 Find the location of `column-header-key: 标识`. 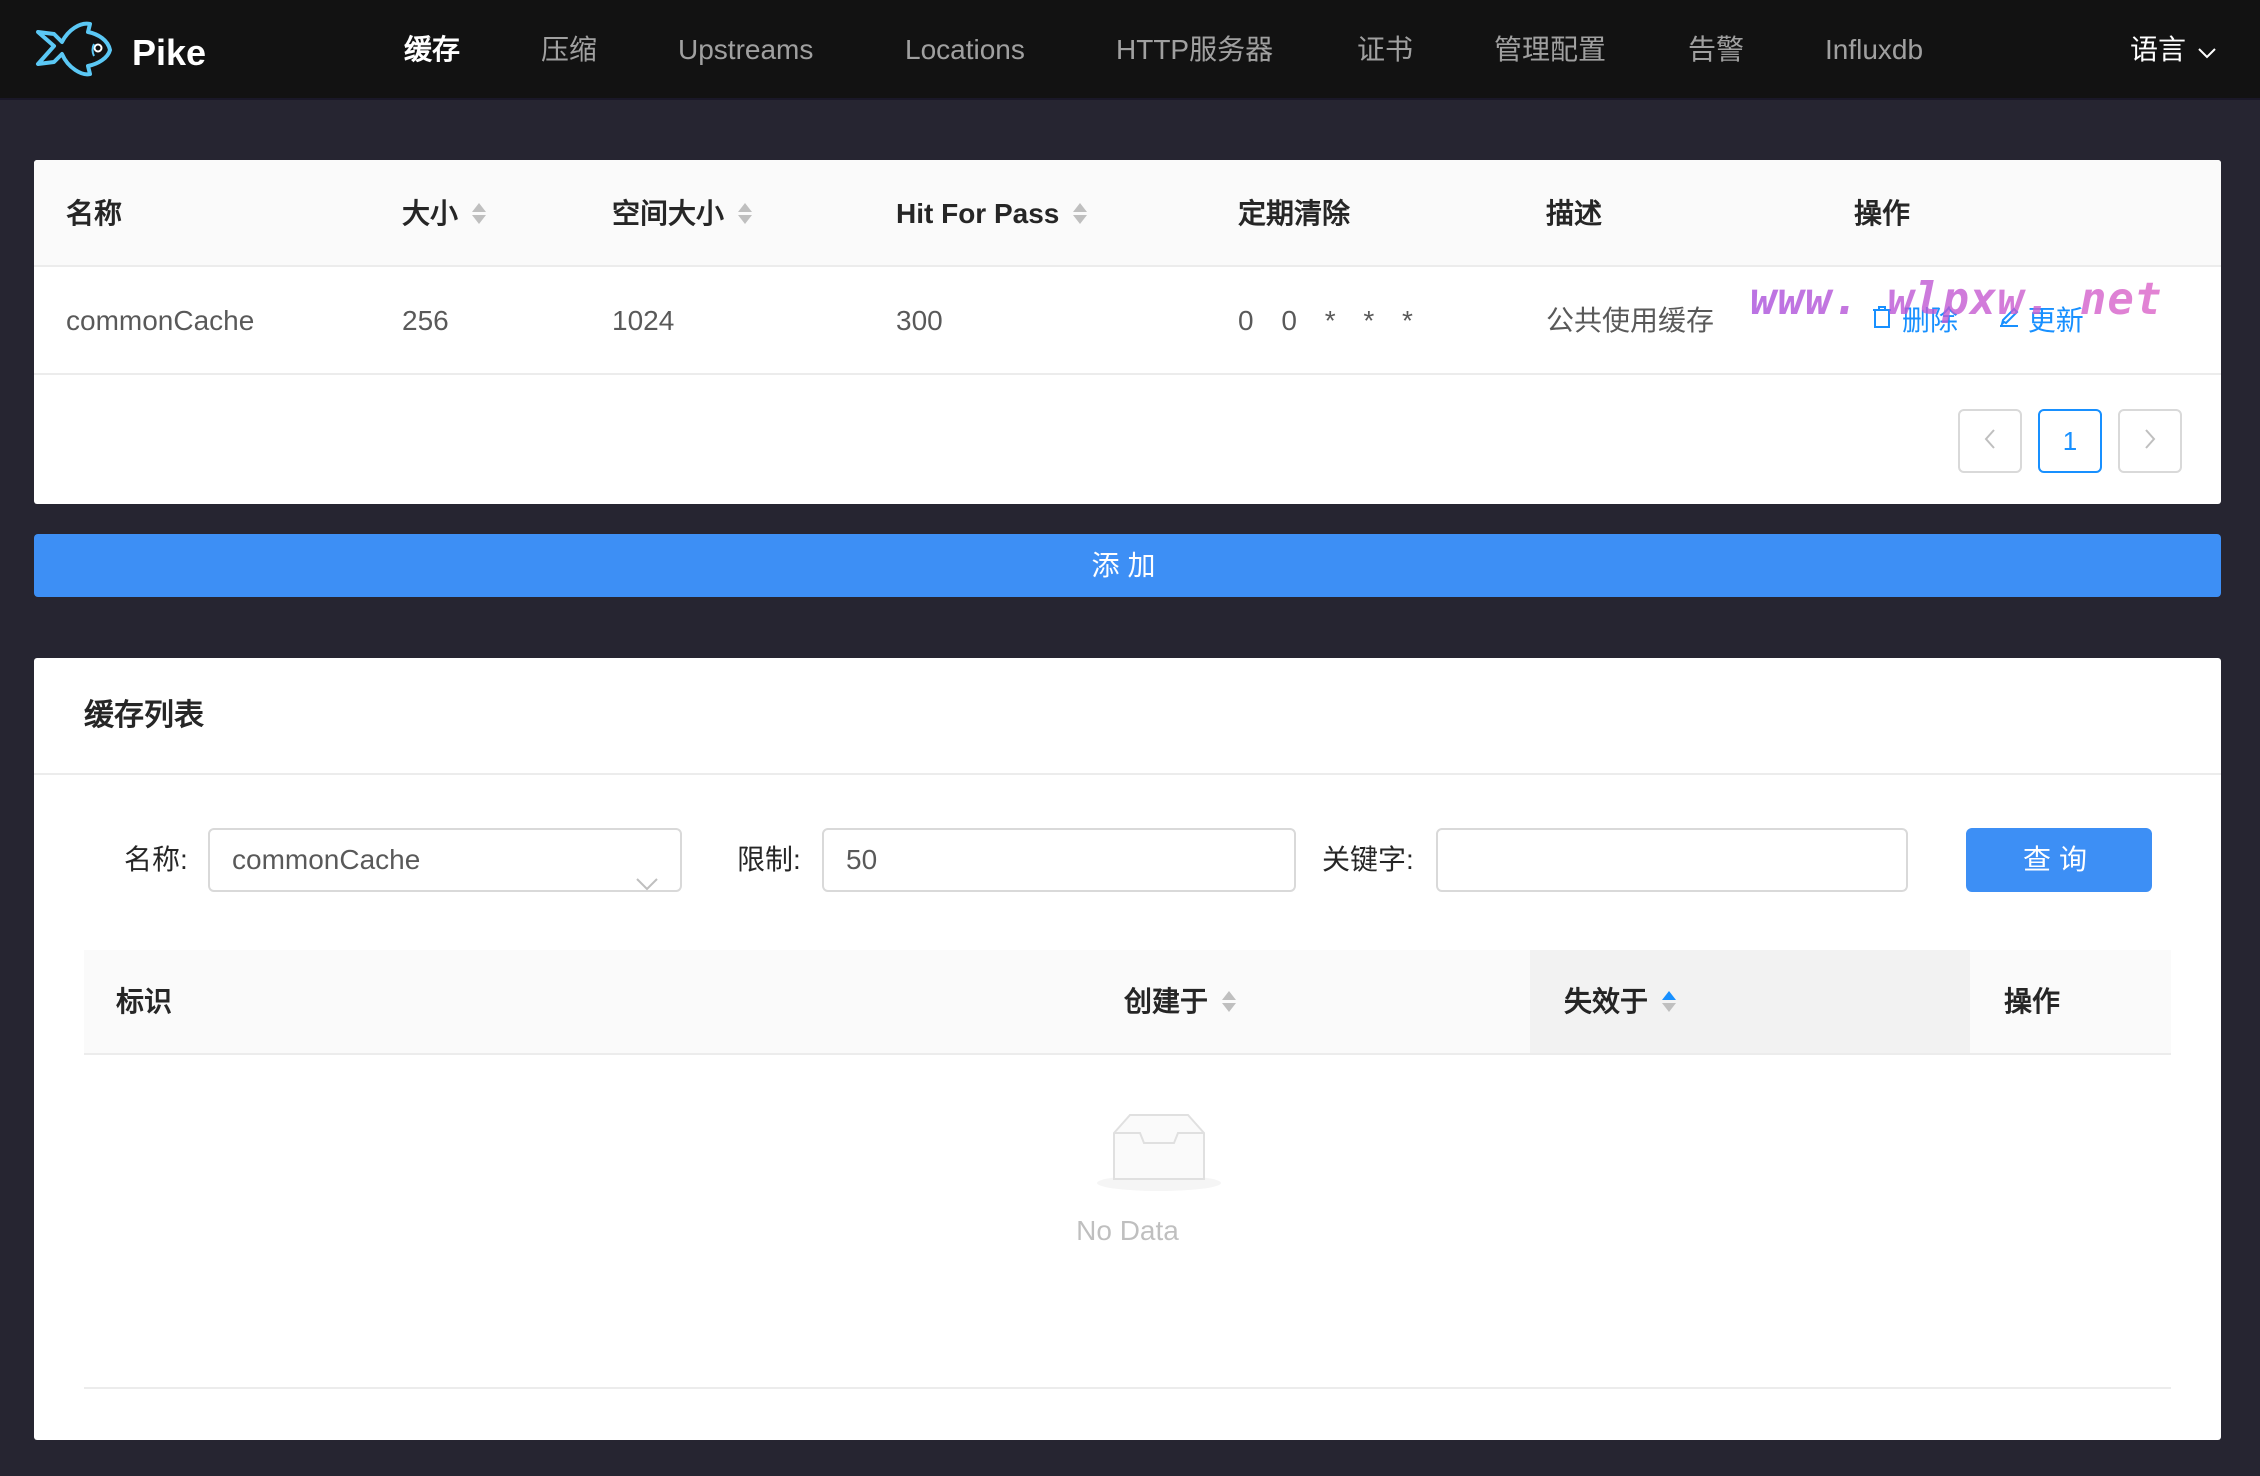

column-header-key: 标识 is located at coordinates (144, 1001).